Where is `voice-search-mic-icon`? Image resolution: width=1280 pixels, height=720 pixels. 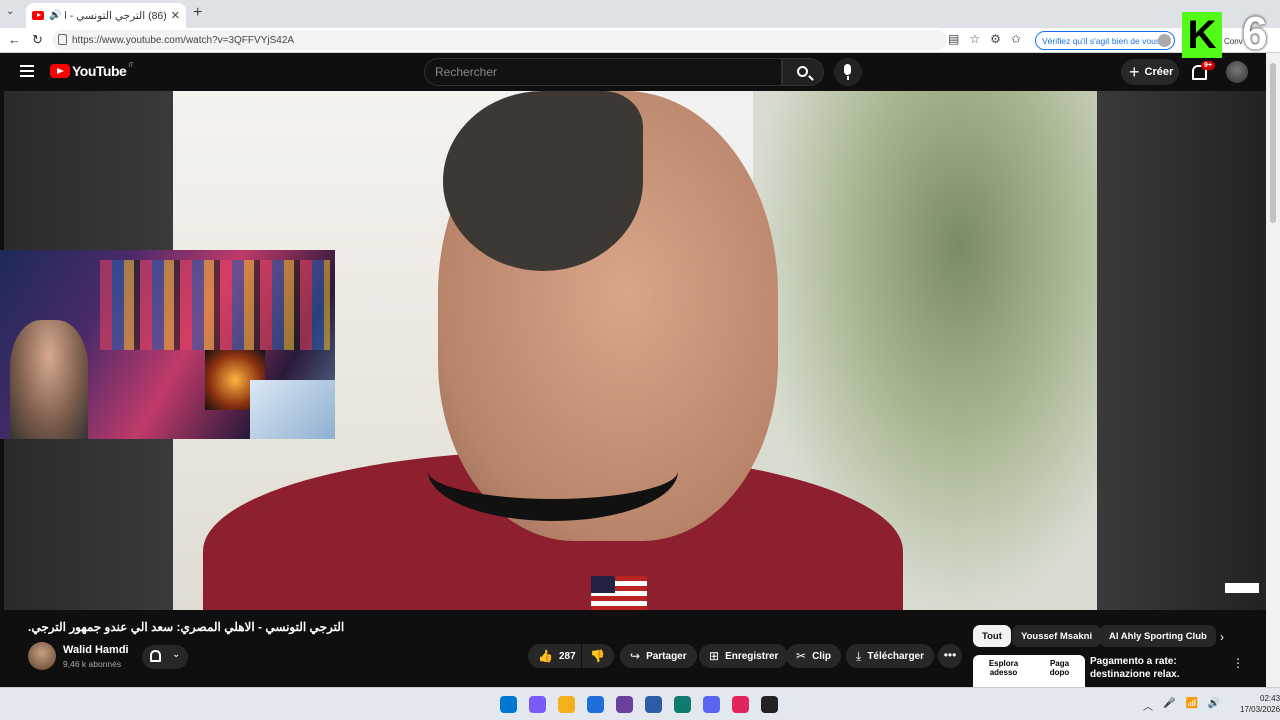 voice-search-mic-icon is located at coordinates (848, 72).